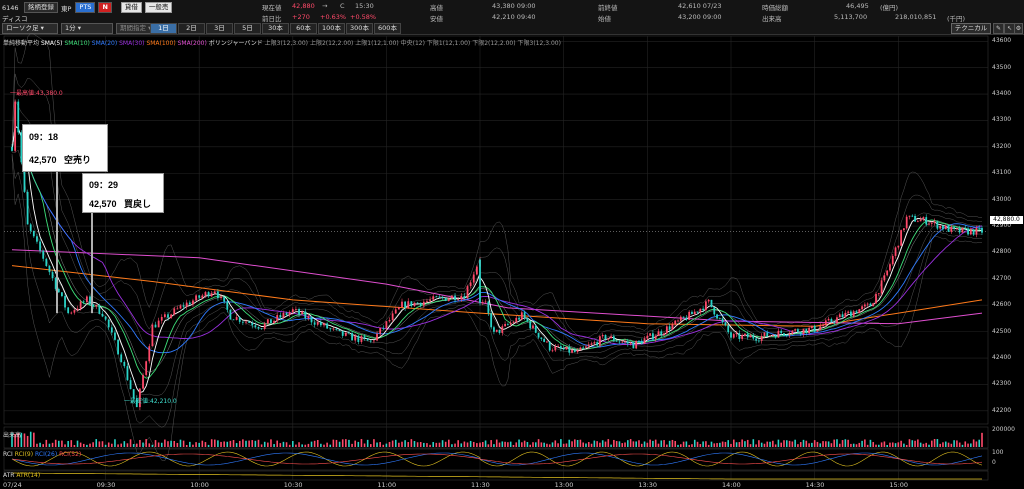 The image size is (1024, 489). What do you see at coordinates (1002, 120) in the screenshot?
I see `price-tick-43300: 43300` at bounding box center [1002, 120].